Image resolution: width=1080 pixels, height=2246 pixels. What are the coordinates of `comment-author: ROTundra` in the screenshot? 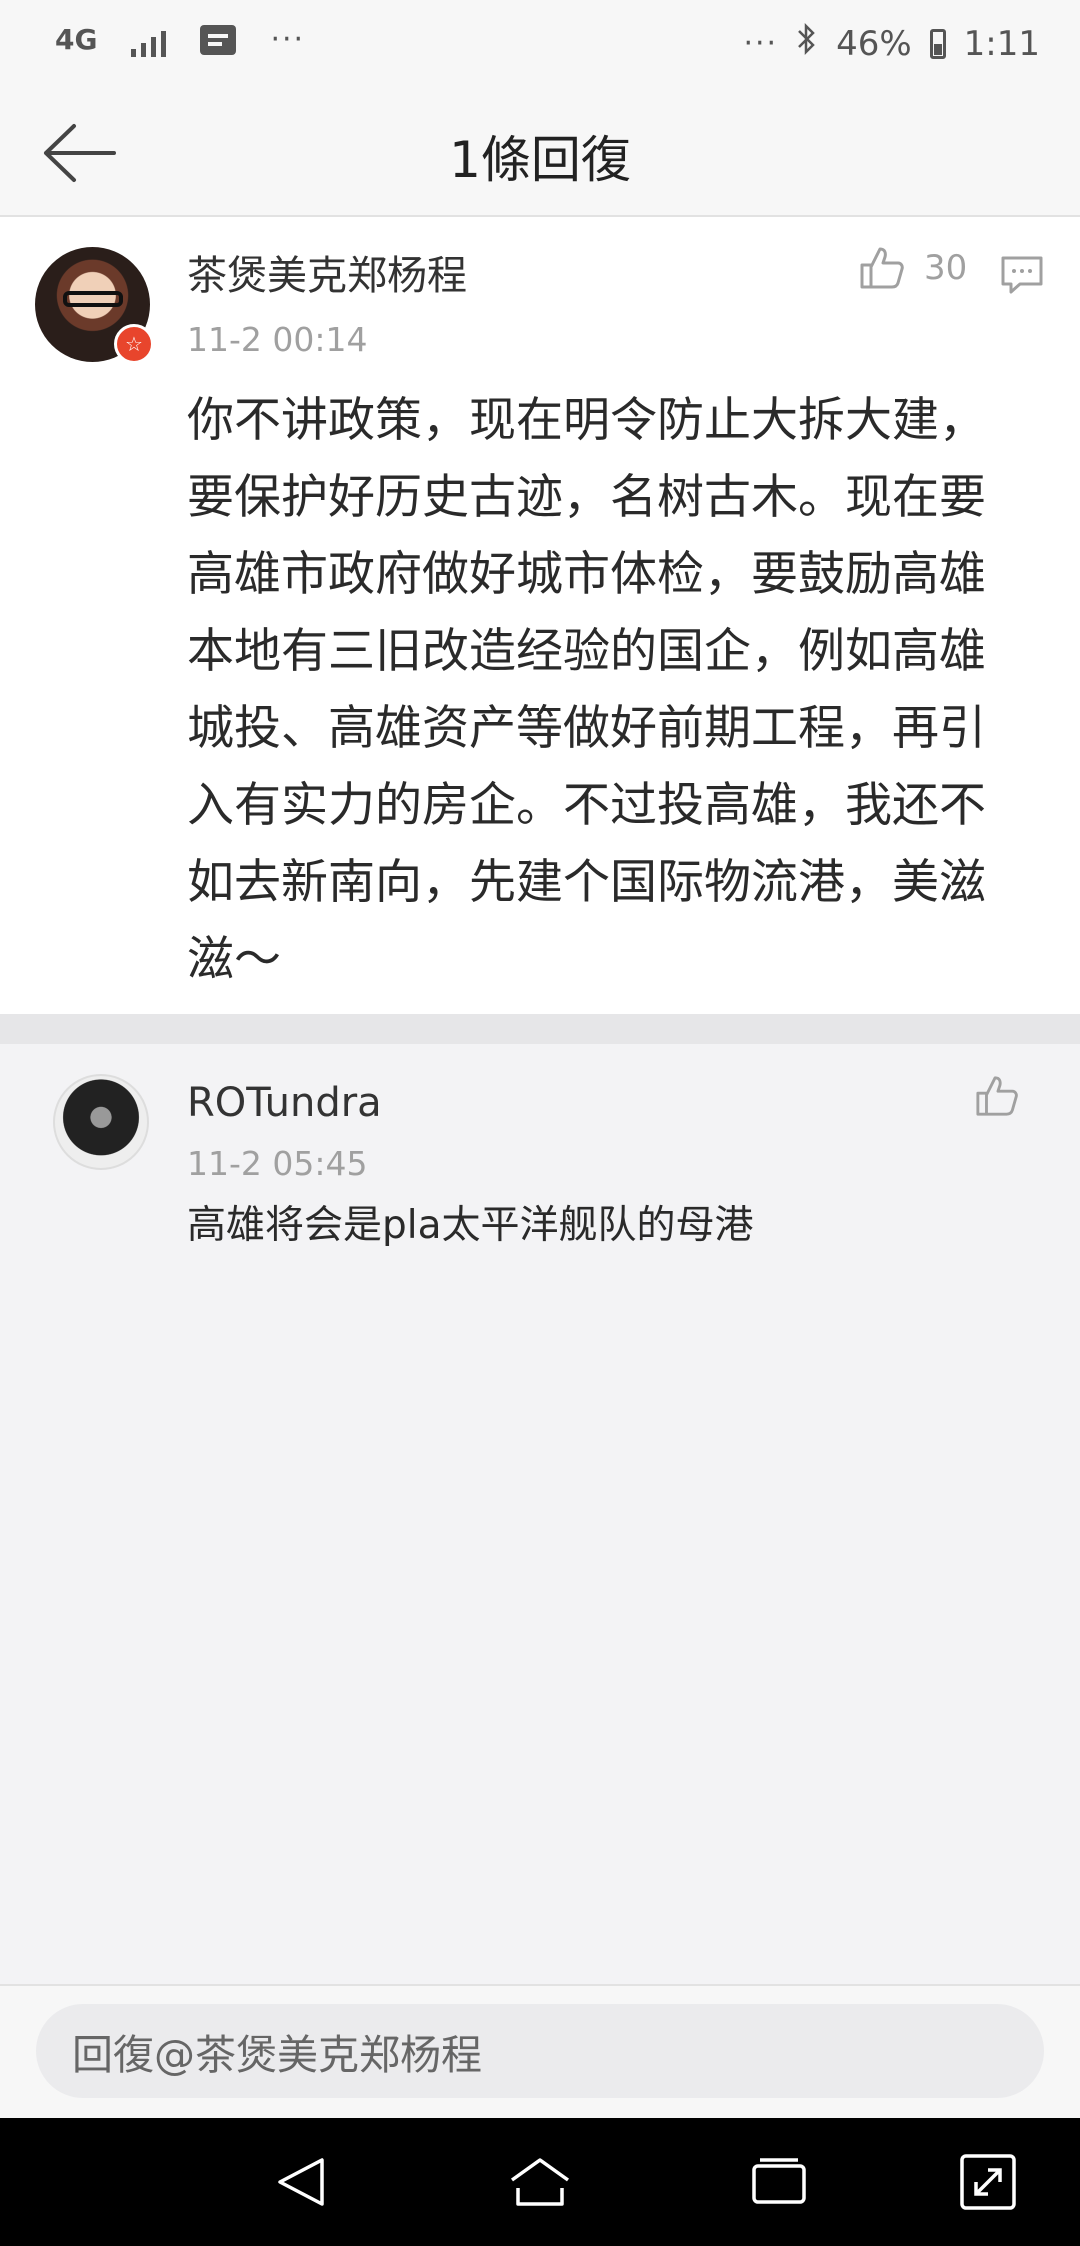 It's located at (284, 1103).